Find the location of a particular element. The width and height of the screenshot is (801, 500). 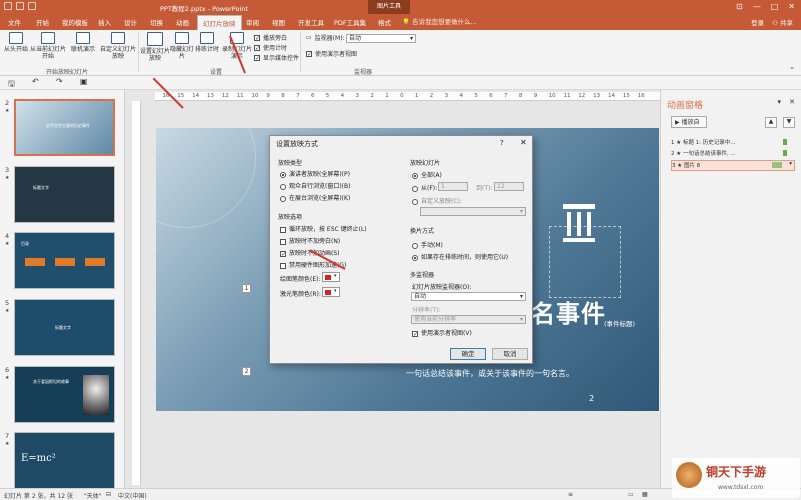

use-timings-radio: 如果存在排练时间，则使用它(U) is located at coordinates (460, 256).